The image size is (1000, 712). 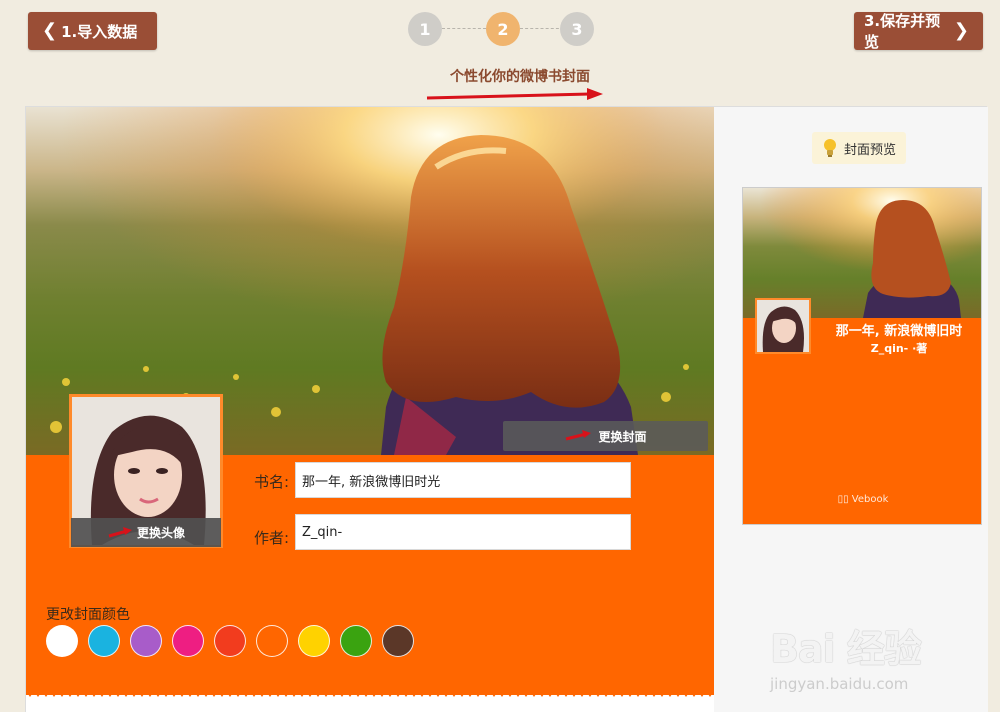 What do you see at coordinates (50, 30) in the screenshot?
I see `chevron-left-icon: ❮` at bounding box center [50, 30].